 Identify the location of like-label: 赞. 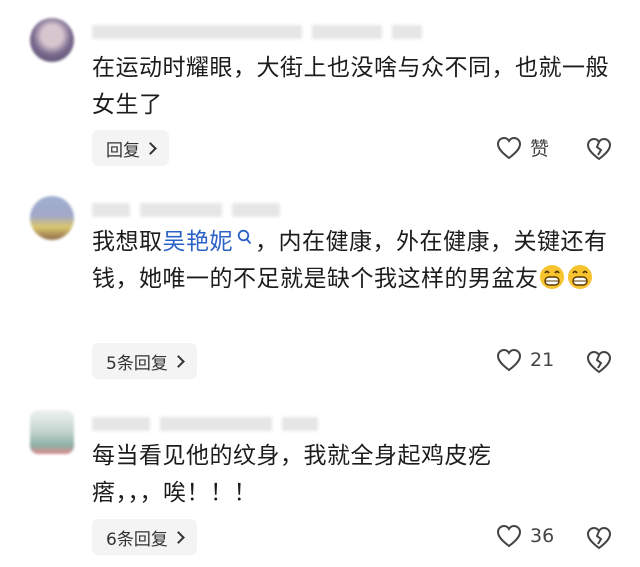
(540, 149).